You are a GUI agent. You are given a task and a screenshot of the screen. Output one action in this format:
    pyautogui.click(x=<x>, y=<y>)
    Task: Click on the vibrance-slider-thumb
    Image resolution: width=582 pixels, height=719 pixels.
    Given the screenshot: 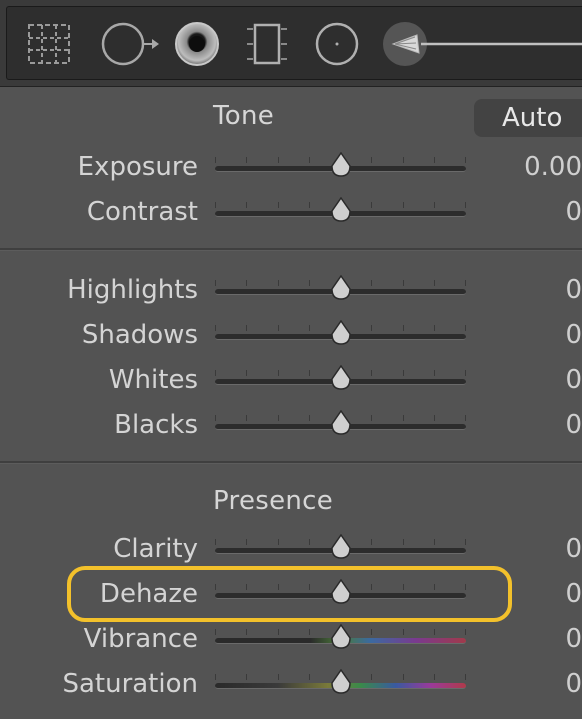 What is the action you would take?
    pyautogui.click(x=341, y=637)
    